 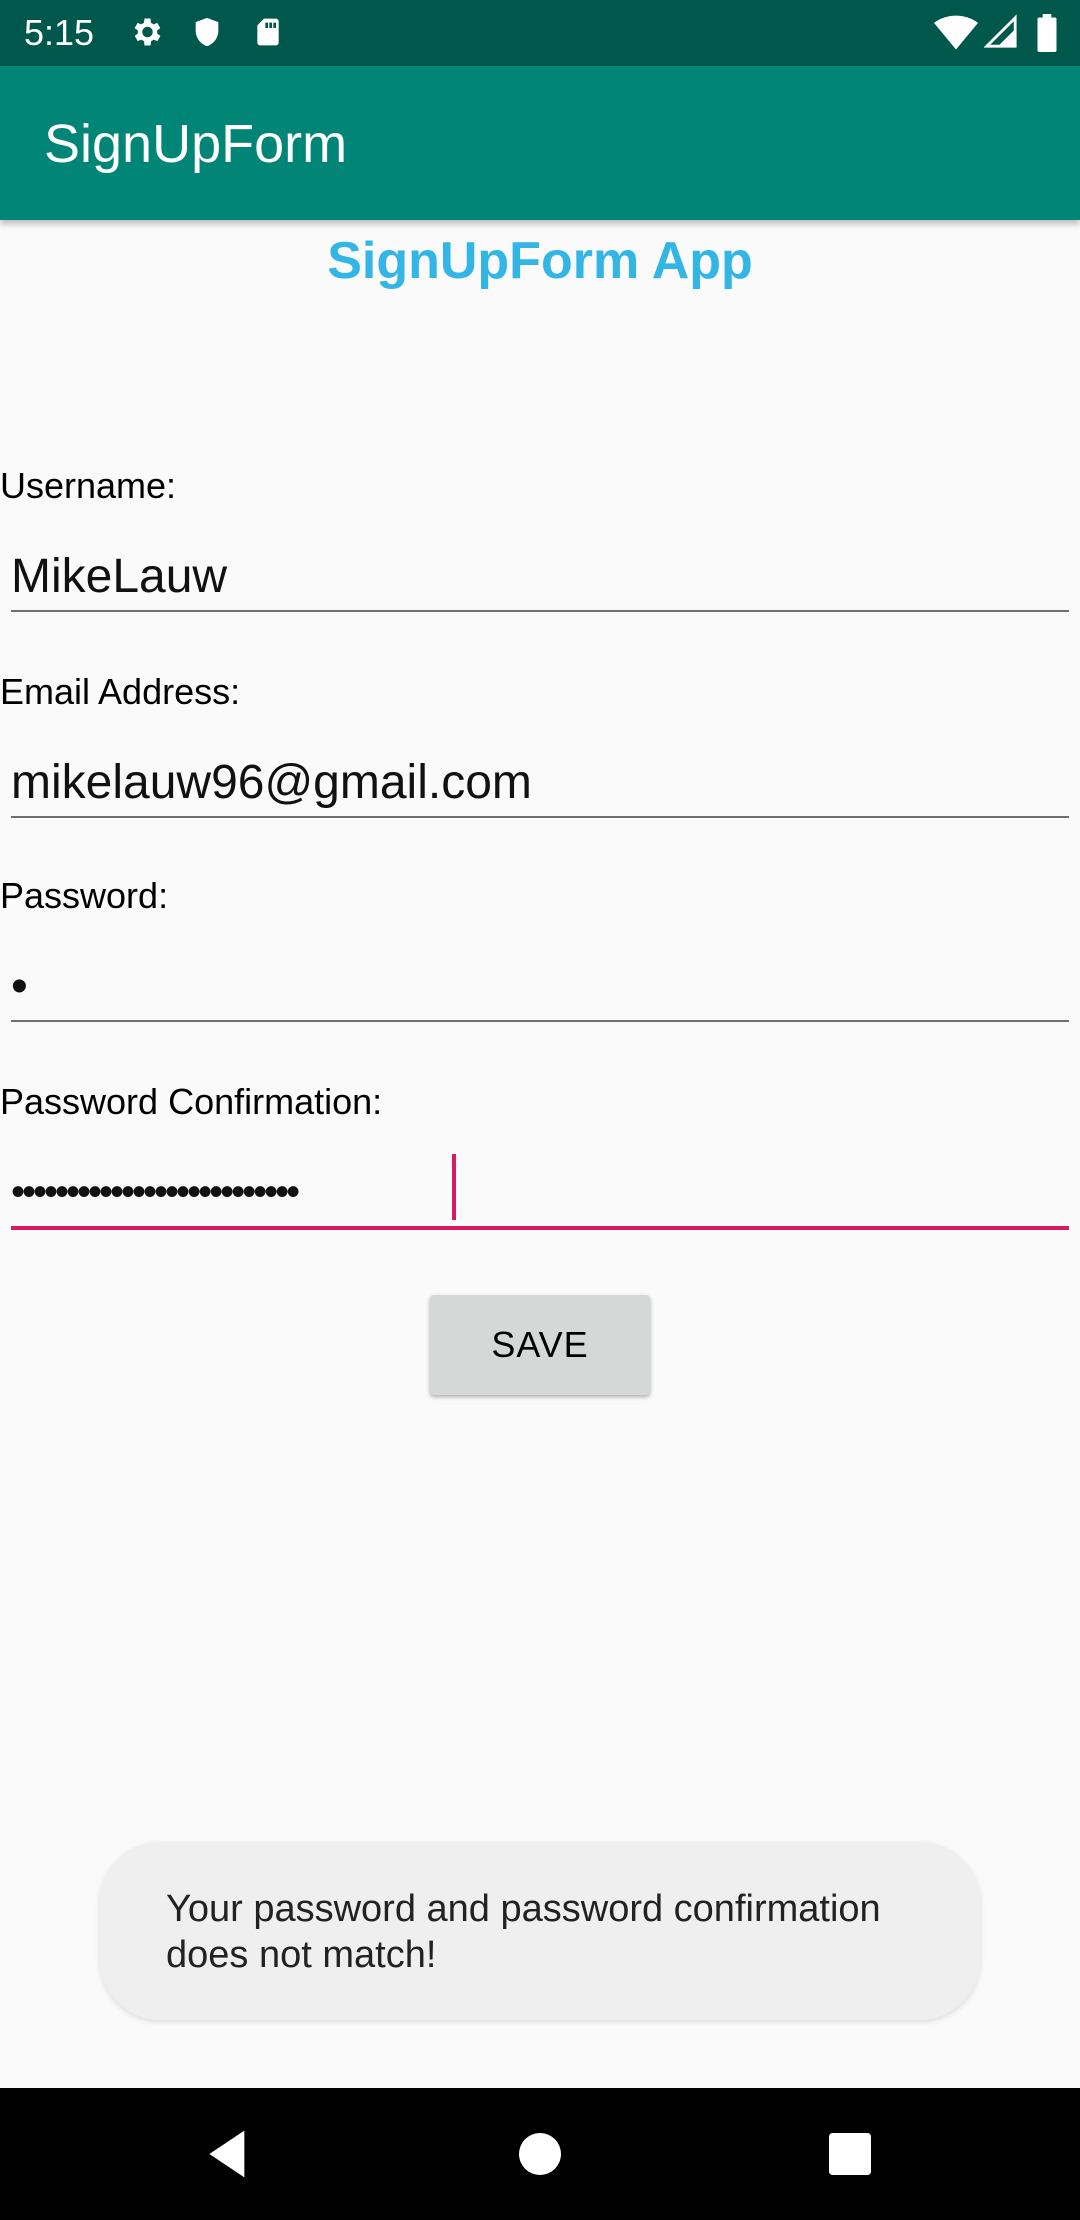 I want to click on signal-icon, so click(x=1000, y=31).